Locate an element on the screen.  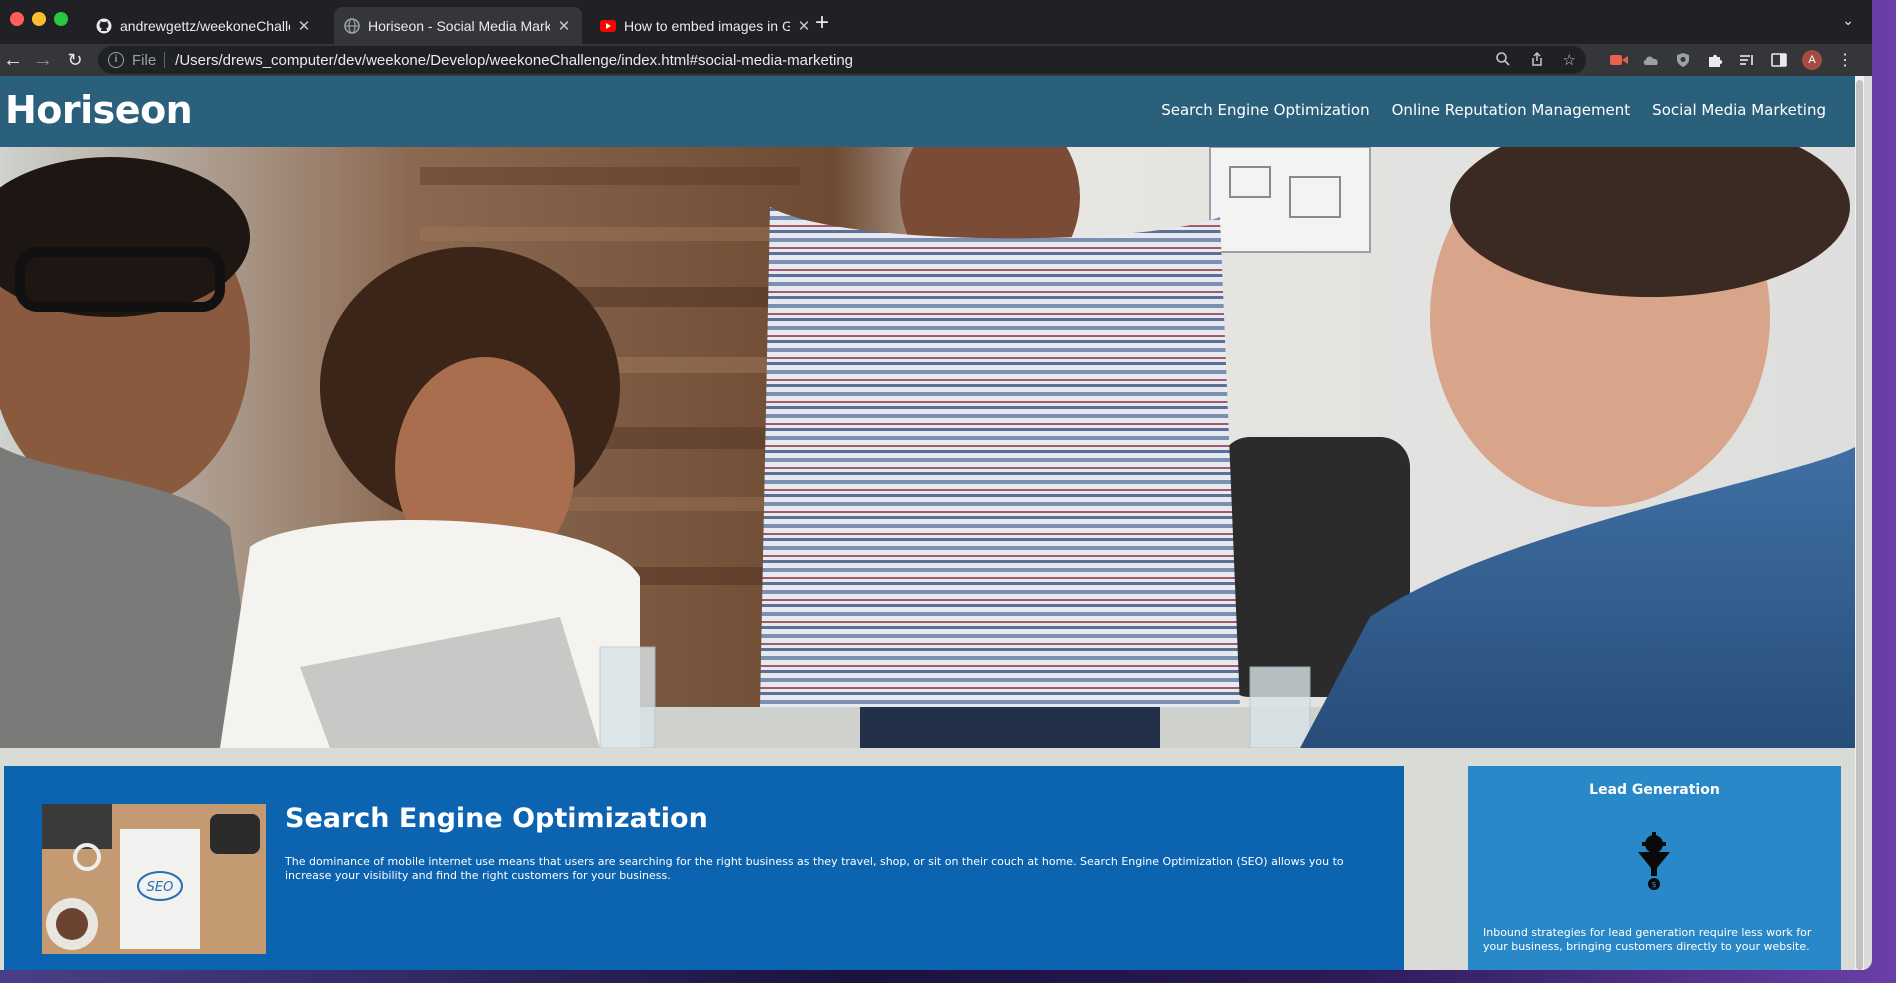
close-window-button is located at coordinates (17, 19).